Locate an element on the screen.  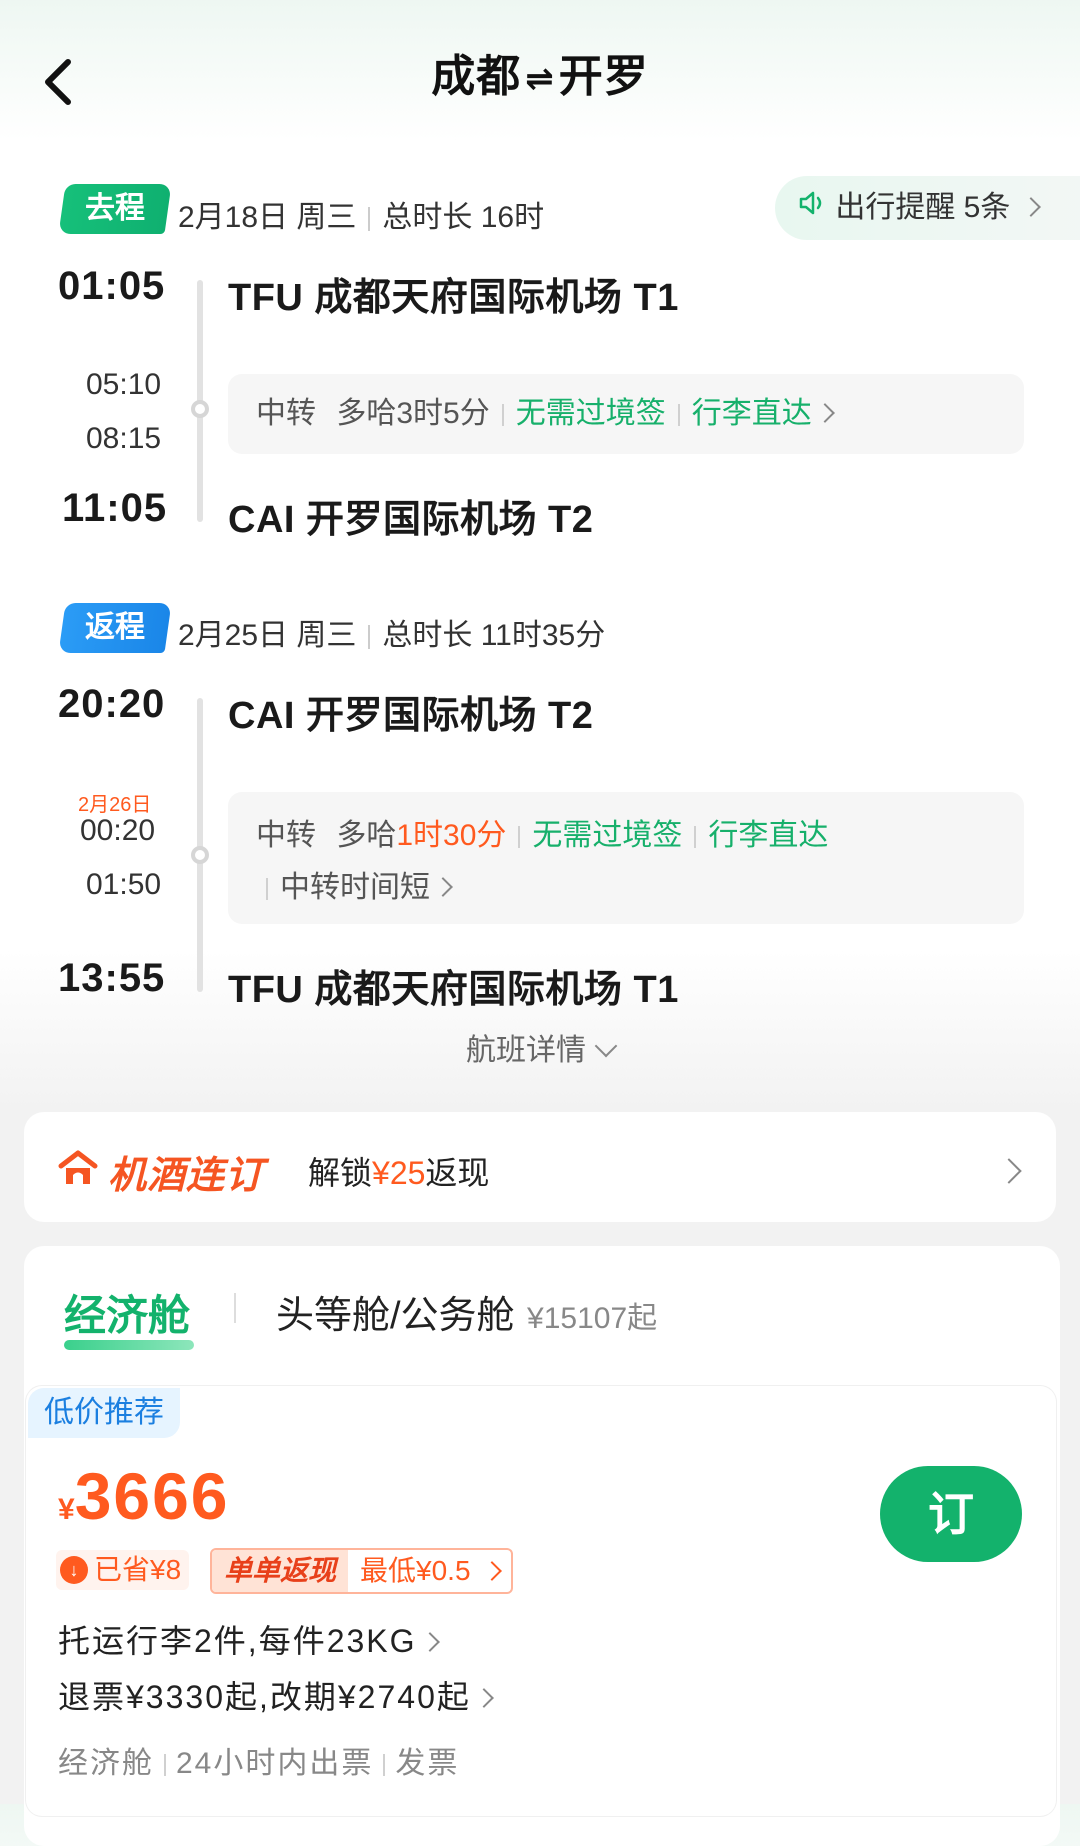
origin-city: 成都 is located at coordinates (476, 76).